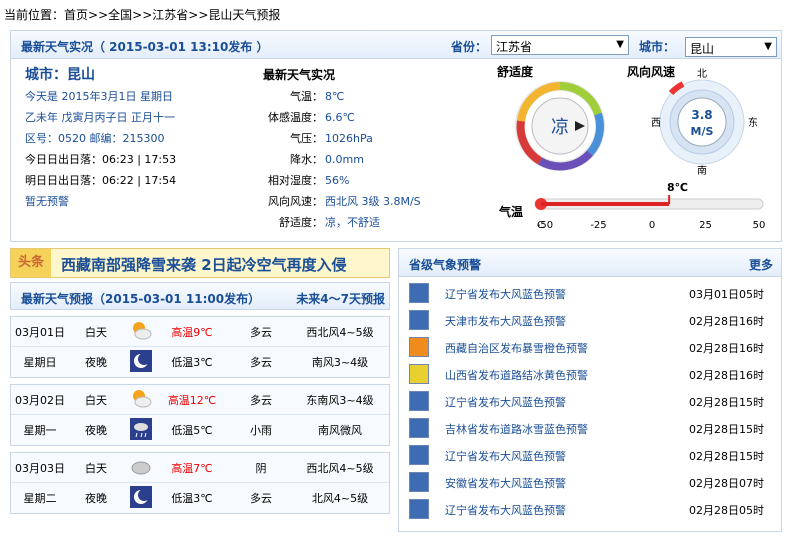 The width and height of the screenshot is (788, 539). Describe the element at coordinates (192, 430) in the screenshot. I see `forecast-temp: 低温5℃` at that location.